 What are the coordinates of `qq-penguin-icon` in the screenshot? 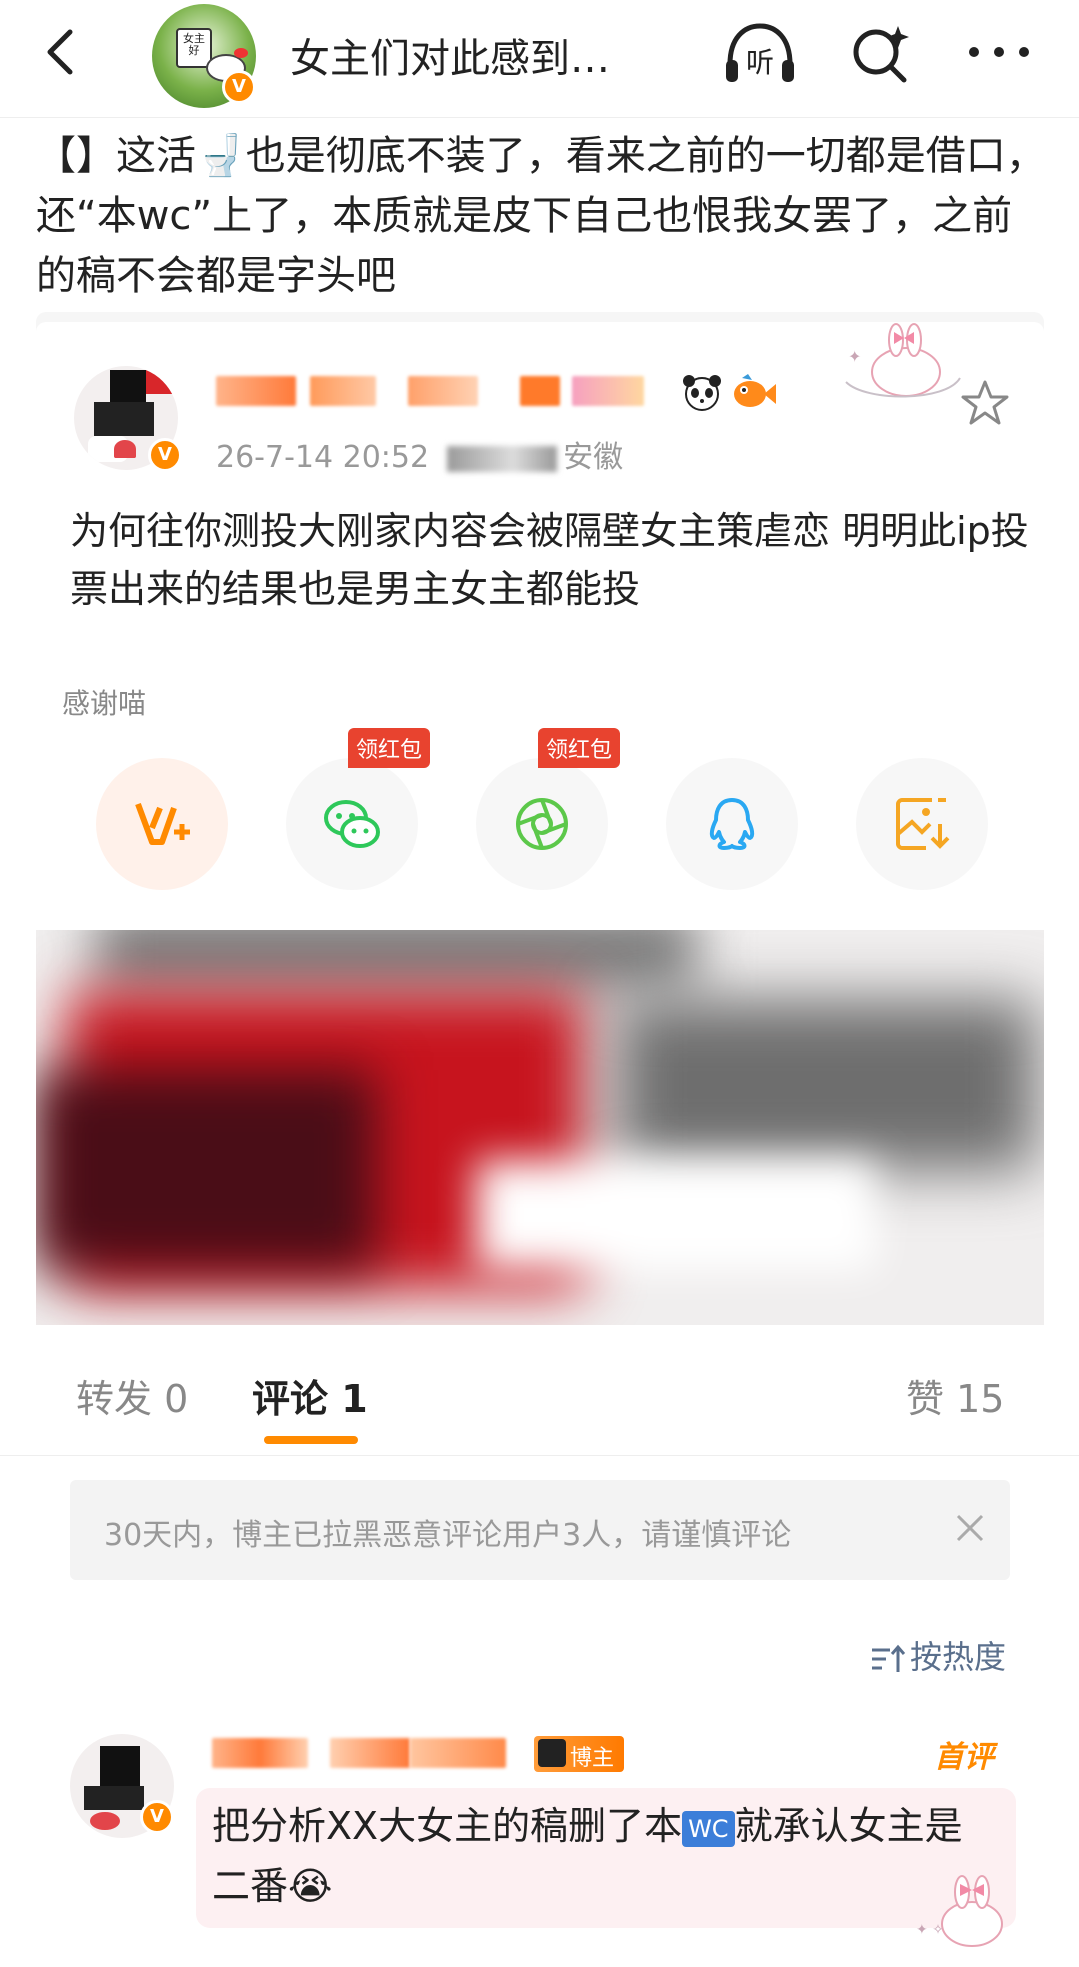 It's located at (732, 824).